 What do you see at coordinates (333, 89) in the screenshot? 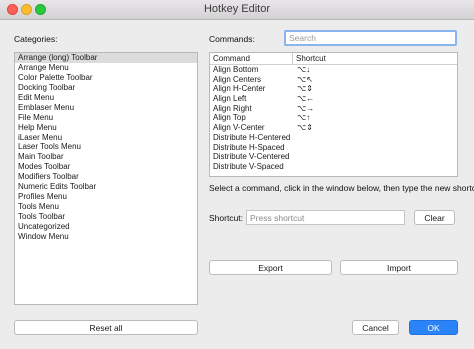
I see `table-row: Align H-Center ⌥⇕` at bounding box center [333, 89].